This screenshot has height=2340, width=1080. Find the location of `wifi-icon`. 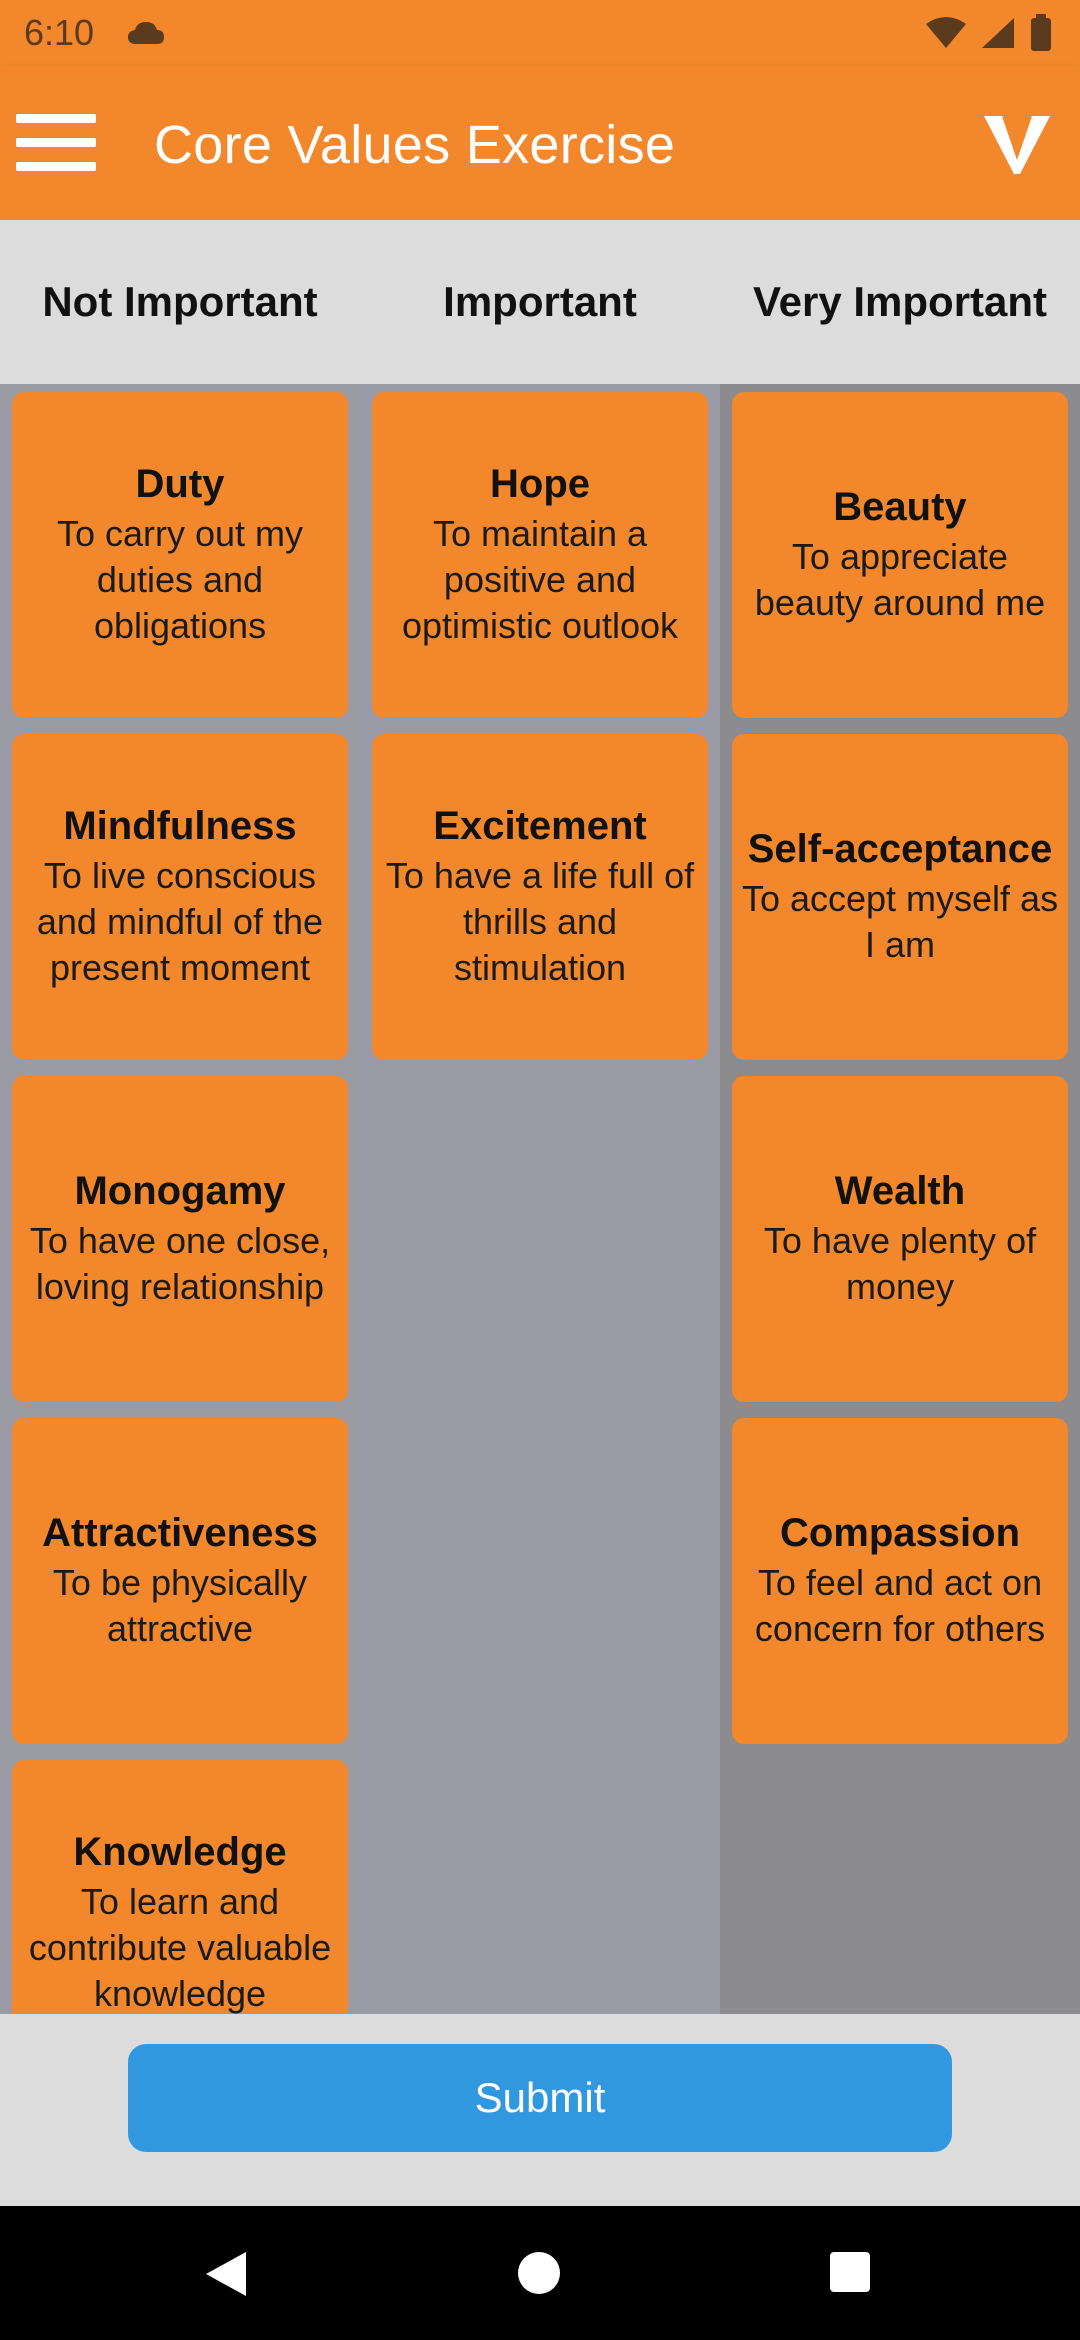

wifi-icon is located at coordinates (946, 35).